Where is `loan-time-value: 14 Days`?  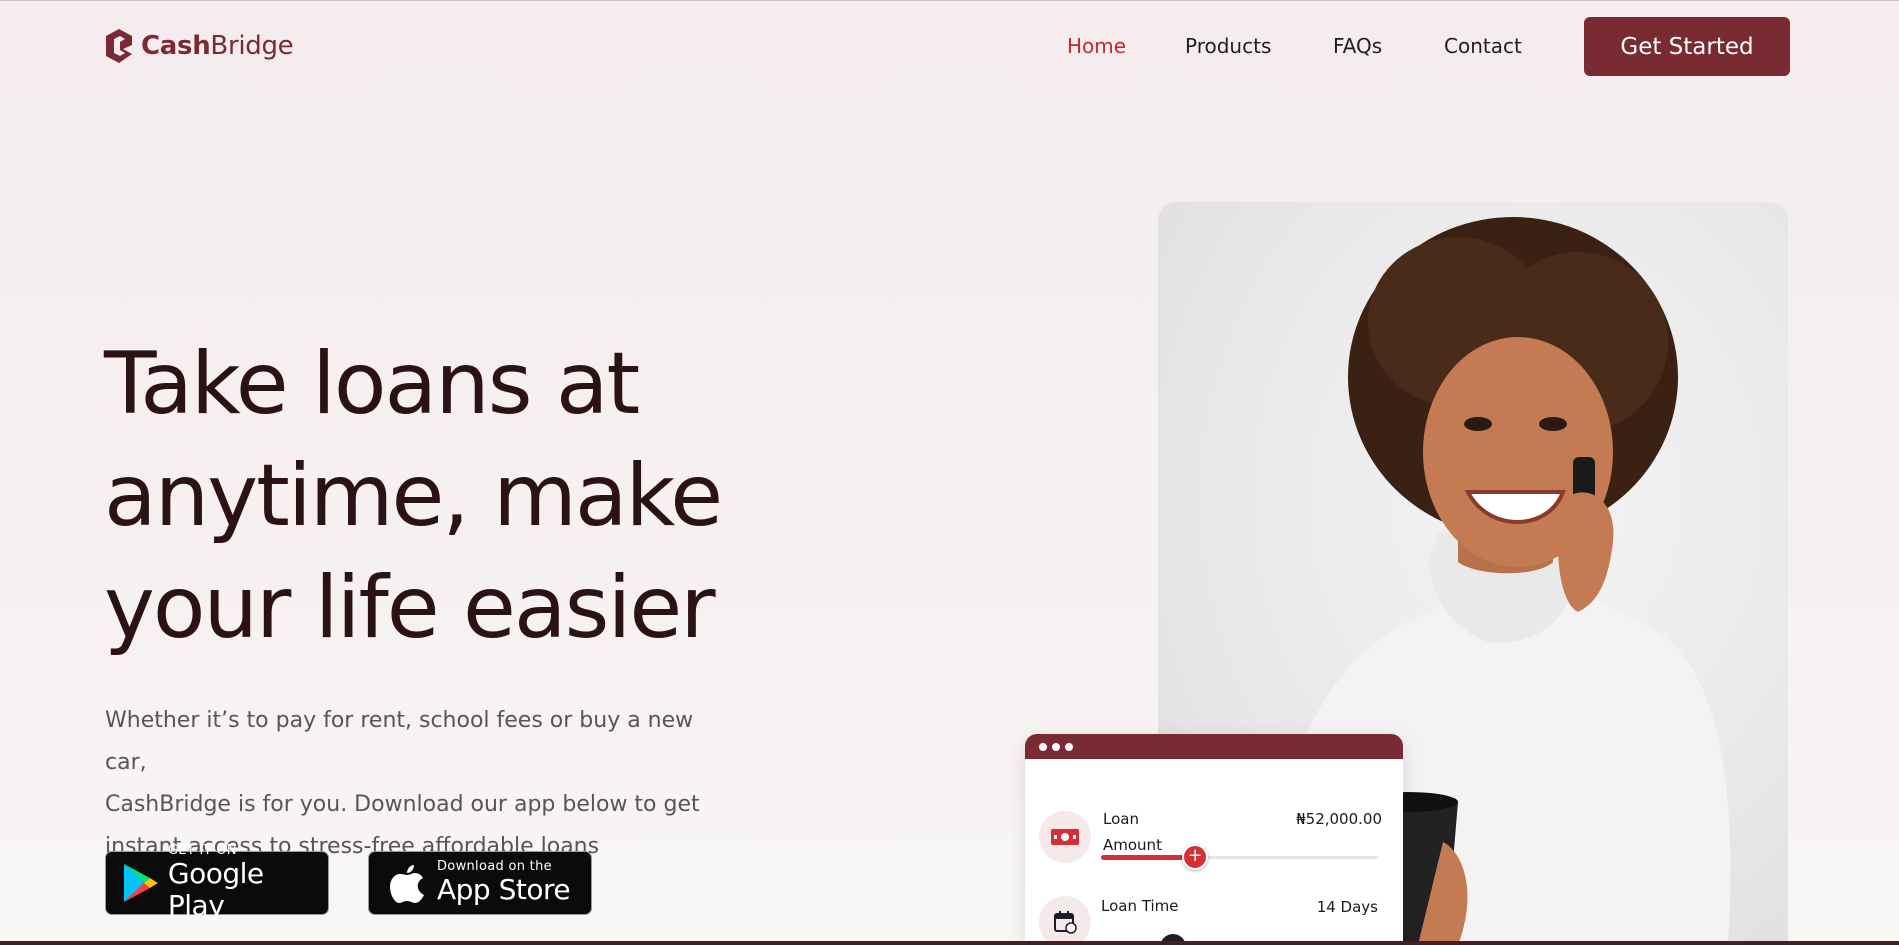
loan-time-value: 14 Days is located at coordinates (1347, 907).